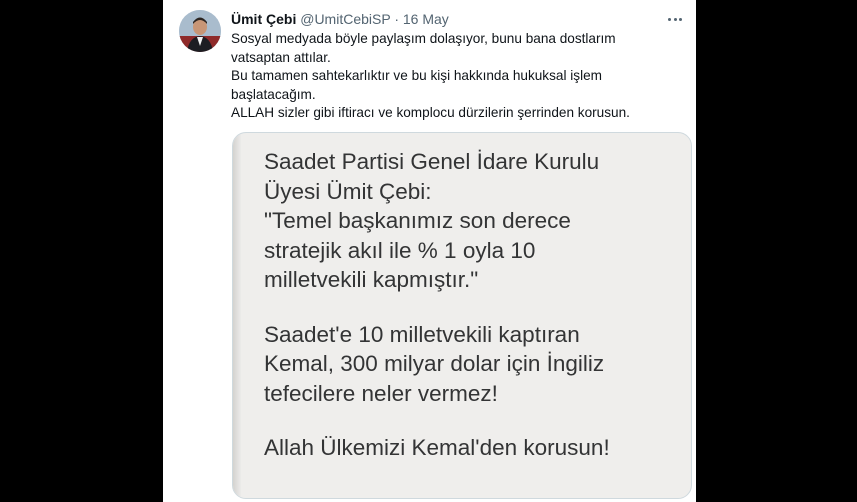 The width and height of the screenshot is (857, 502). I want to click on tweet-text-line: vatsaptan attılar., so click(281, 57).